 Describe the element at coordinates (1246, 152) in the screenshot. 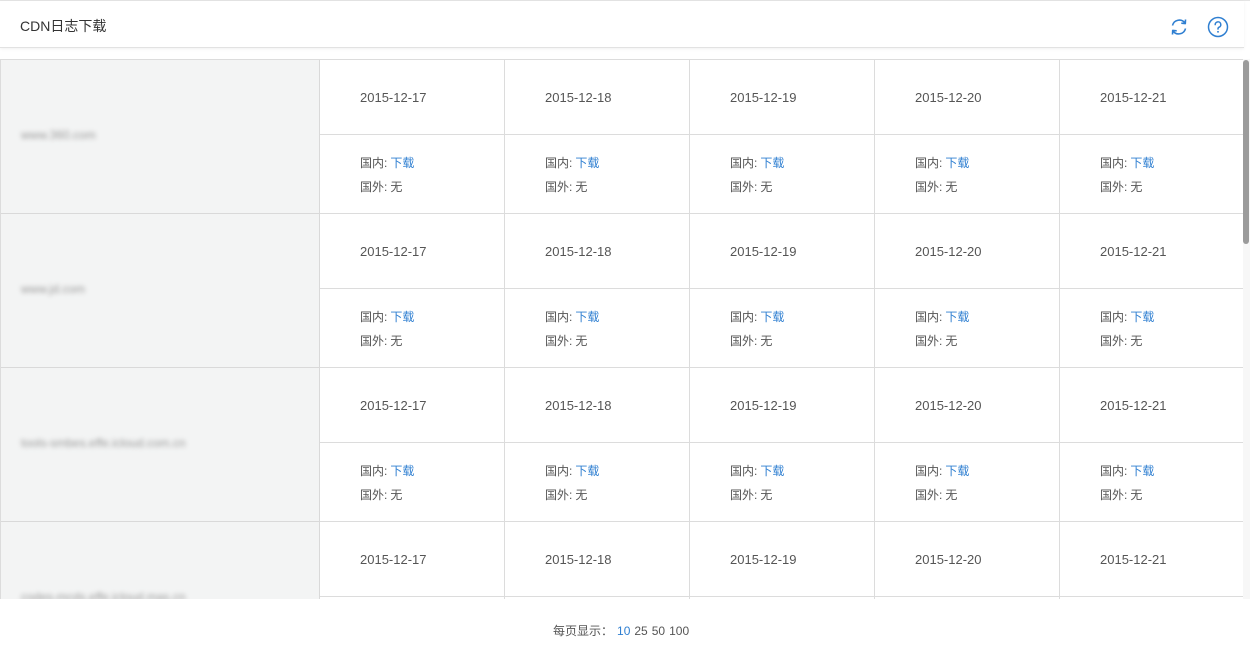

I see `scrollbar-thumb` at that location.